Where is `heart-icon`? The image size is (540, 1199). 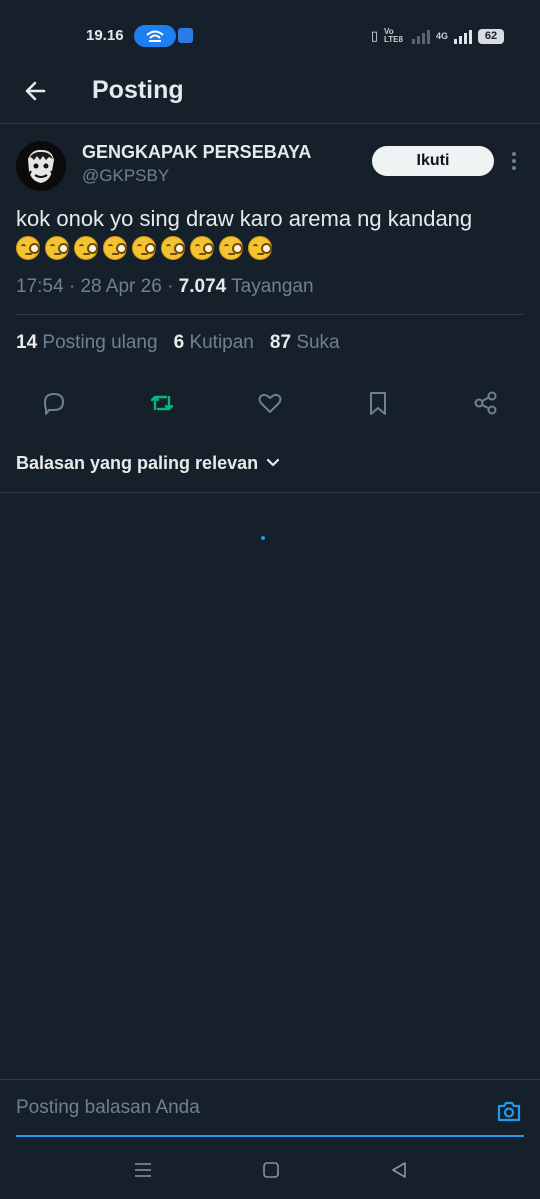 heart-icon is located at coordinates (270, 403).